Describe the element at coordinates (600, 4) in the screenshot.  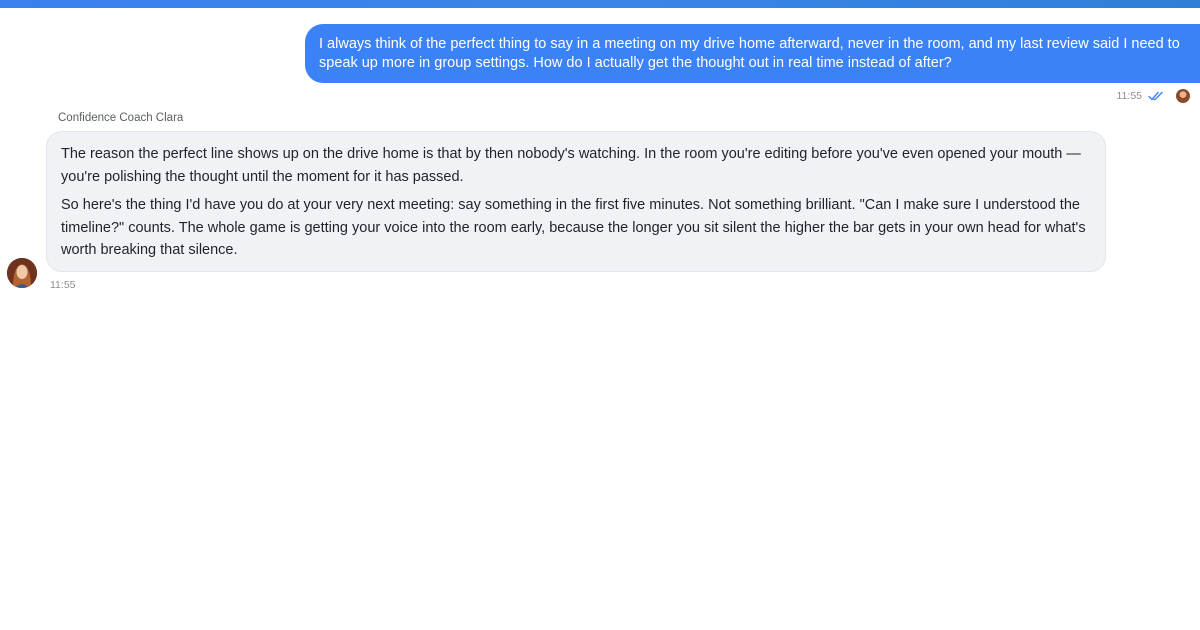
I see `top-accent-bar` at that location.